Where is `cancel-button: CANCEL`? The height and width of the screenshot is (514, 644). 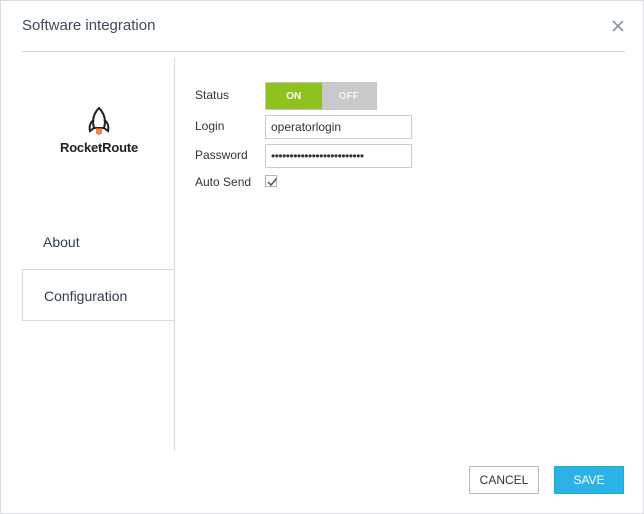 cancel-button: CANCEL is located at coordinates (504, 480).